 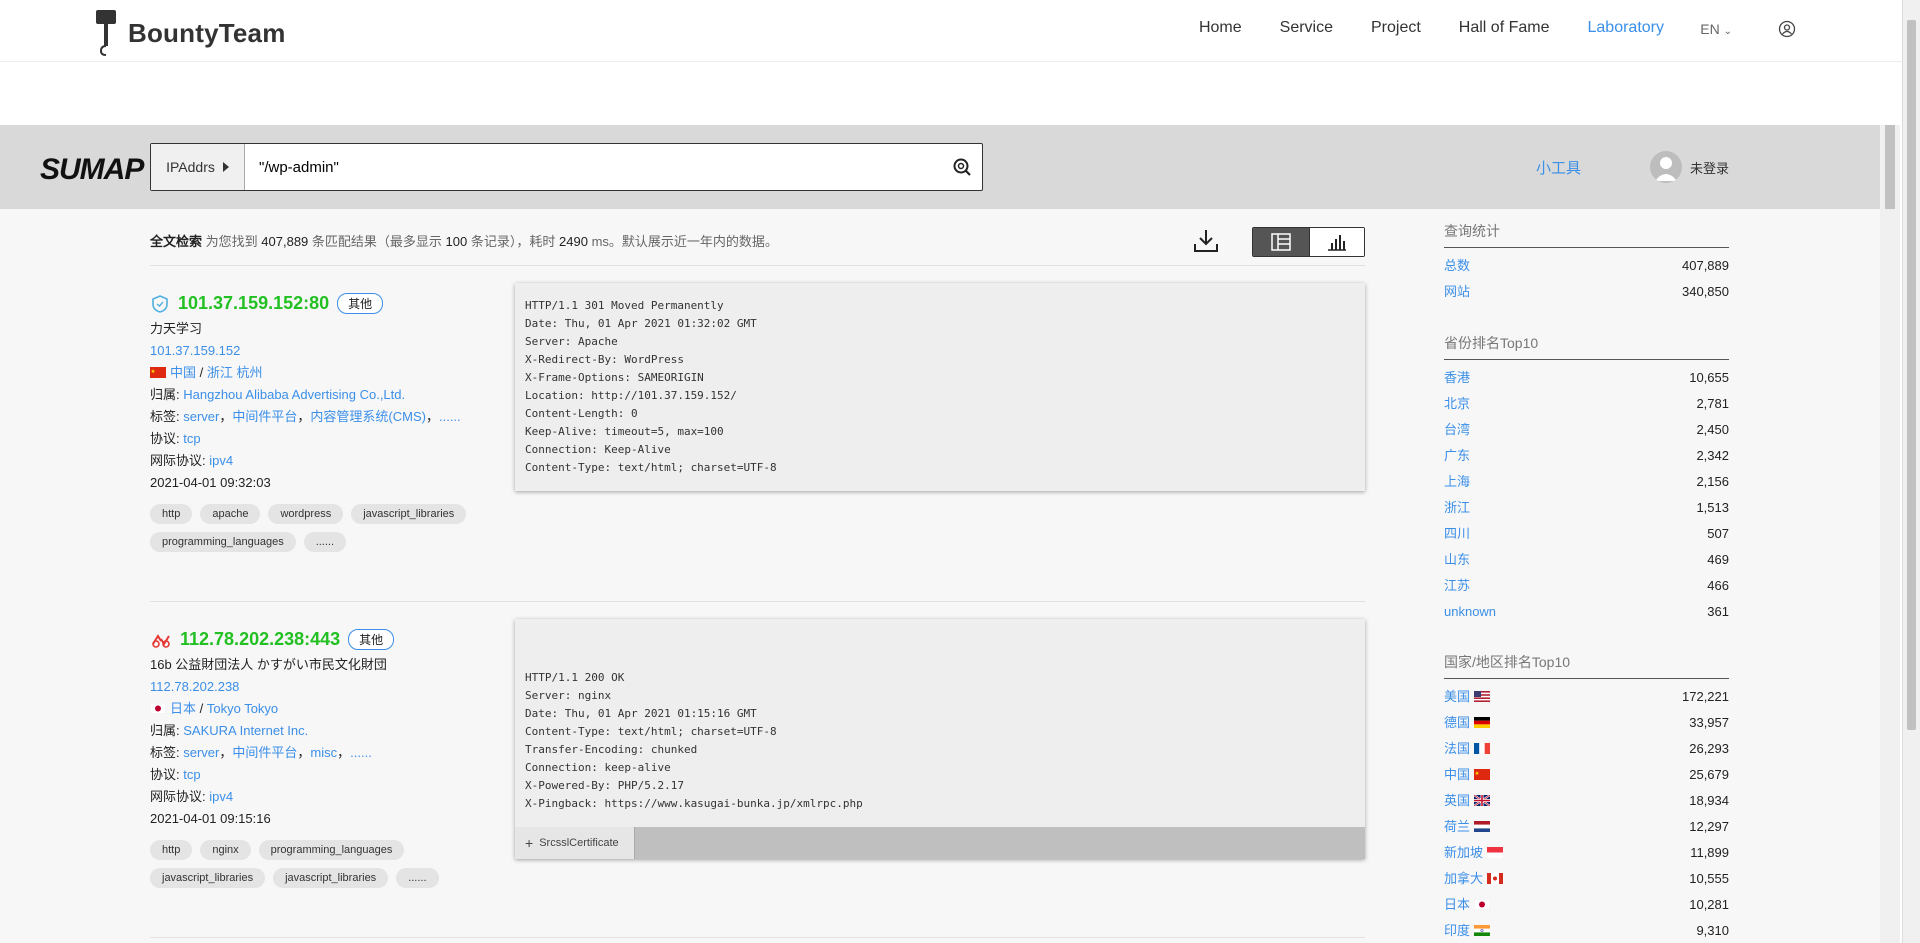 I want to click on login-area: 未登录, so click(x=1689, y=167).